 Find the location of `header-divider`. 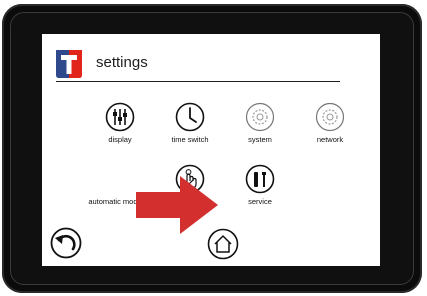

header-divider is located at coordinates (198, 81).